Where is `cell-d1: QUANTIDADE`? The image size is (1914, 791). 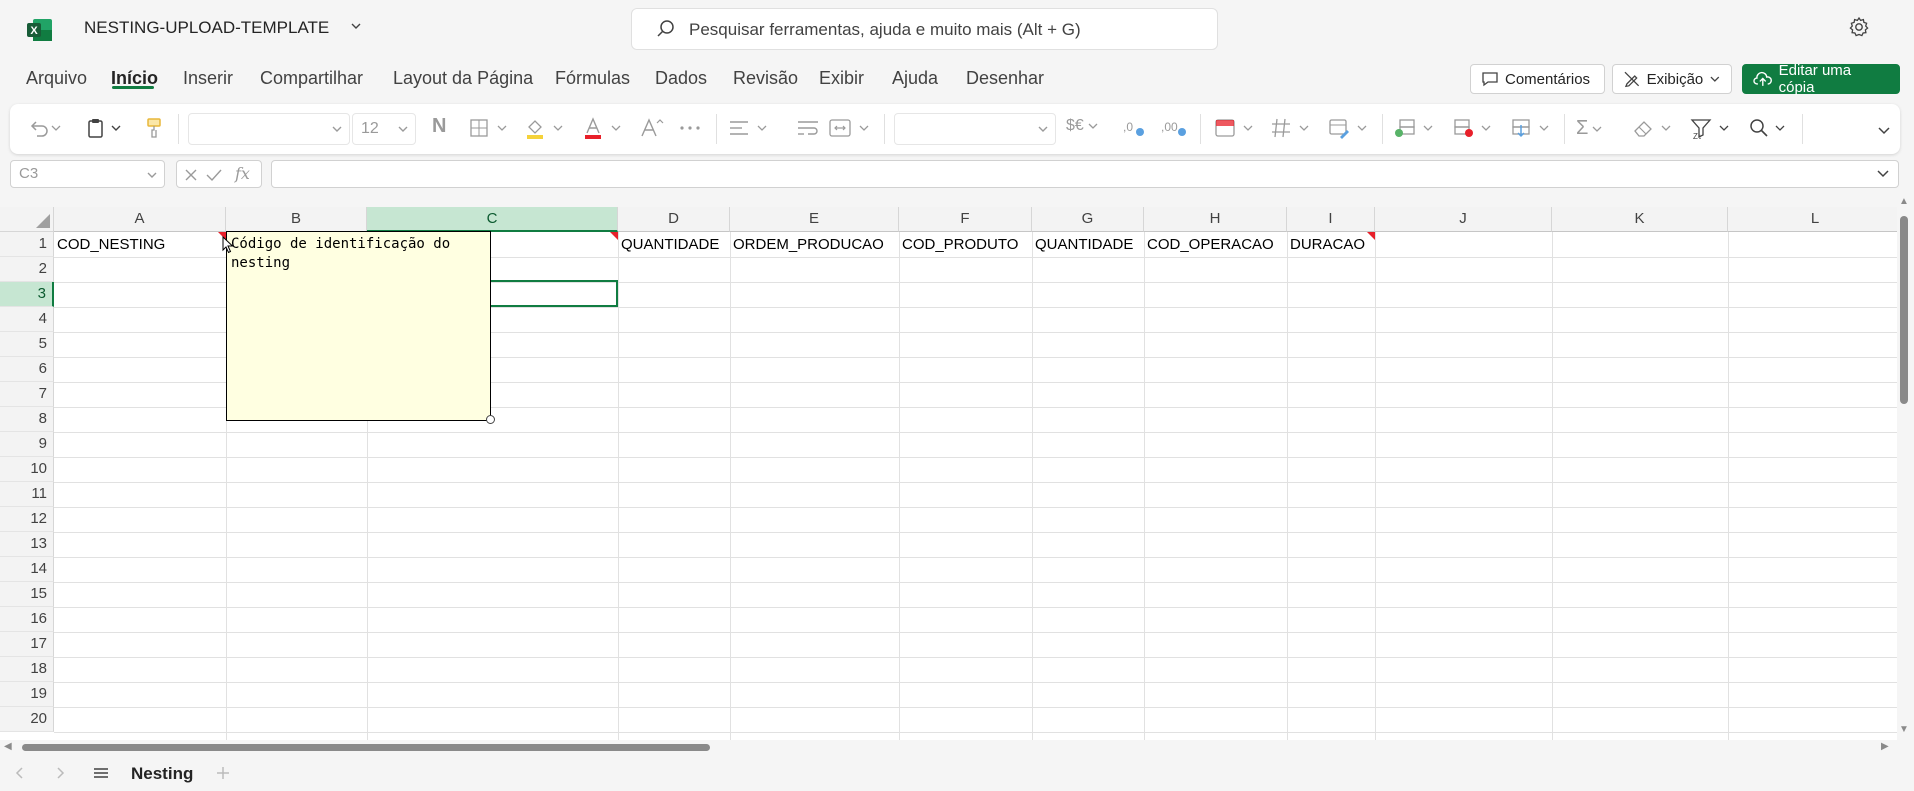
cell-d1: QUANTIDADE is located at coordinates (674, 244).